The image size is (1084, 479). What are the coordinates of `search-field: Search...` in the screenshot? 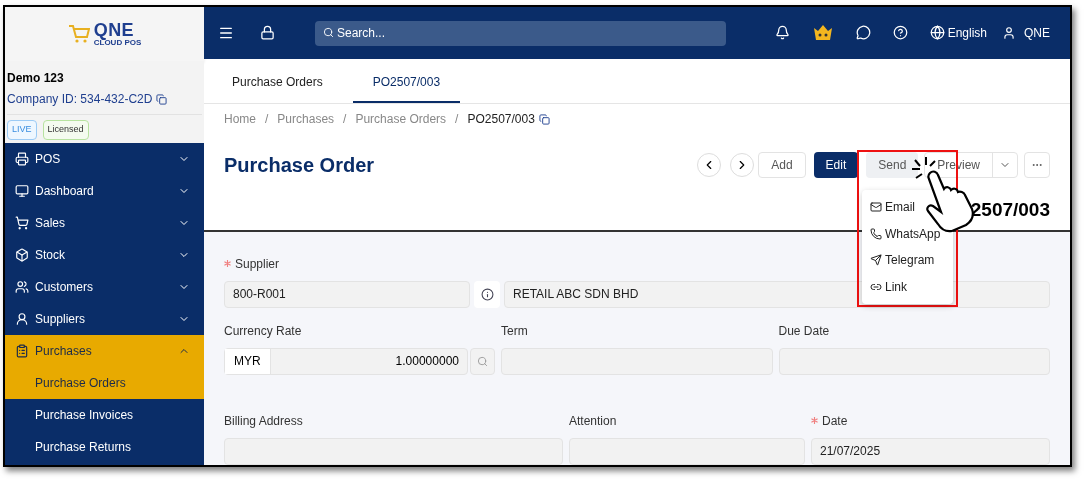 It's located at (520, 33).